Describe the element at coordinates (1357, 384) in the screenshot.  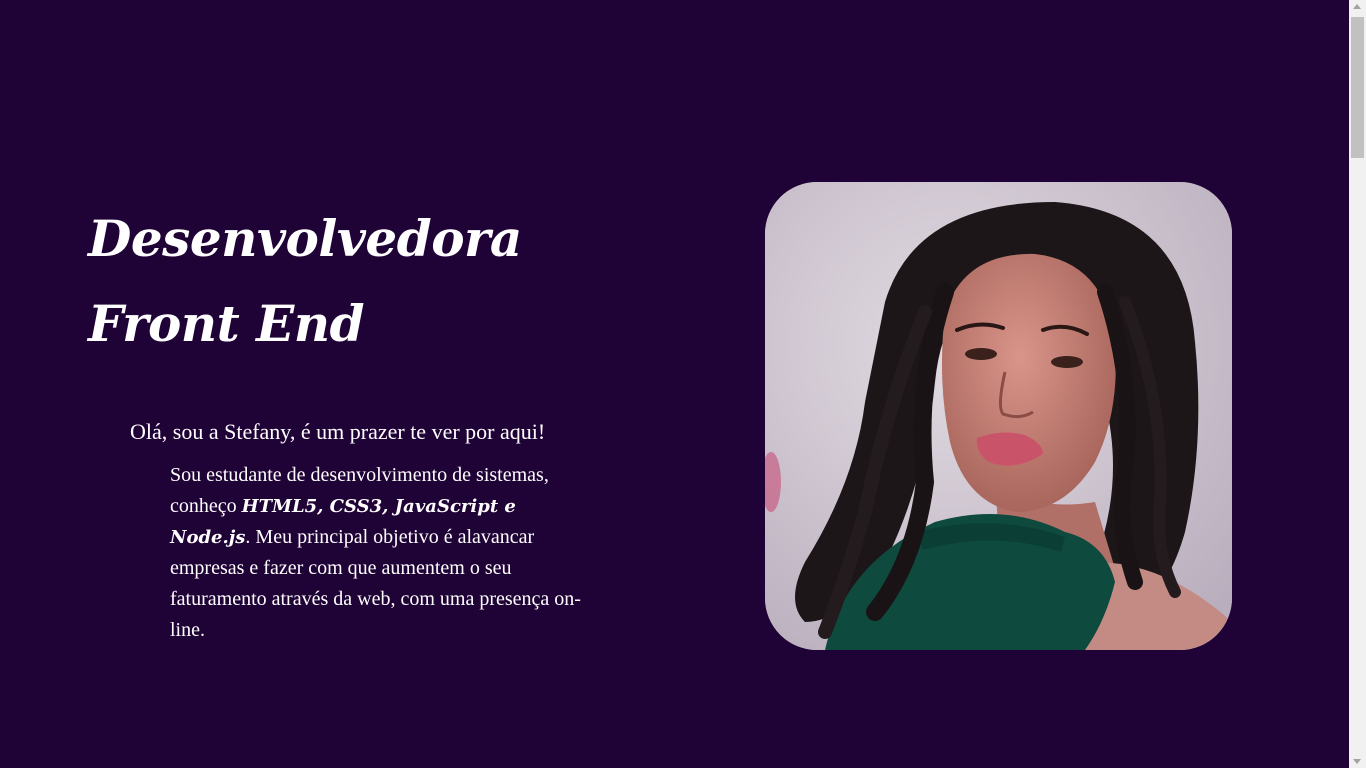
I see `vertical-scrollbar` at that location.